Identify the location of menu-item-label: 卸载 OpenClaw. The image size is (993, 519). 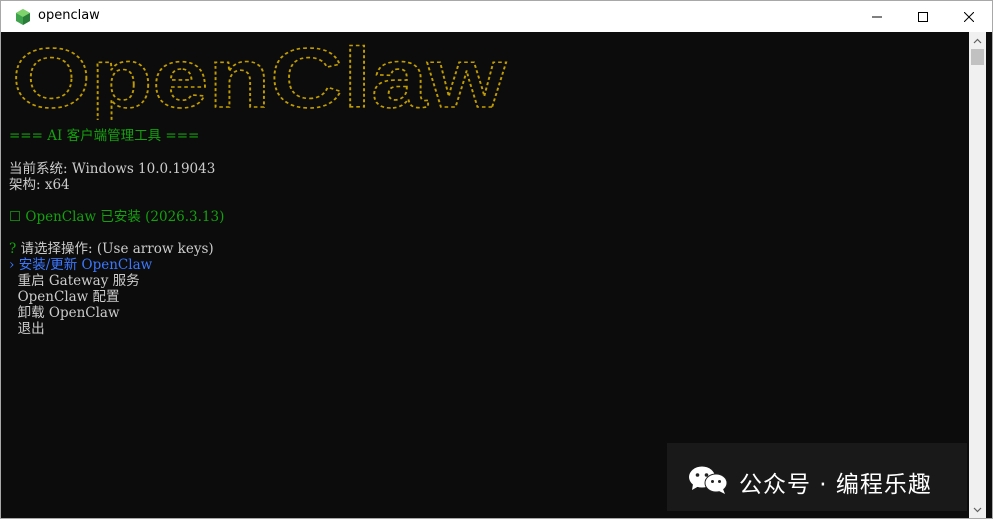
(68, 313).